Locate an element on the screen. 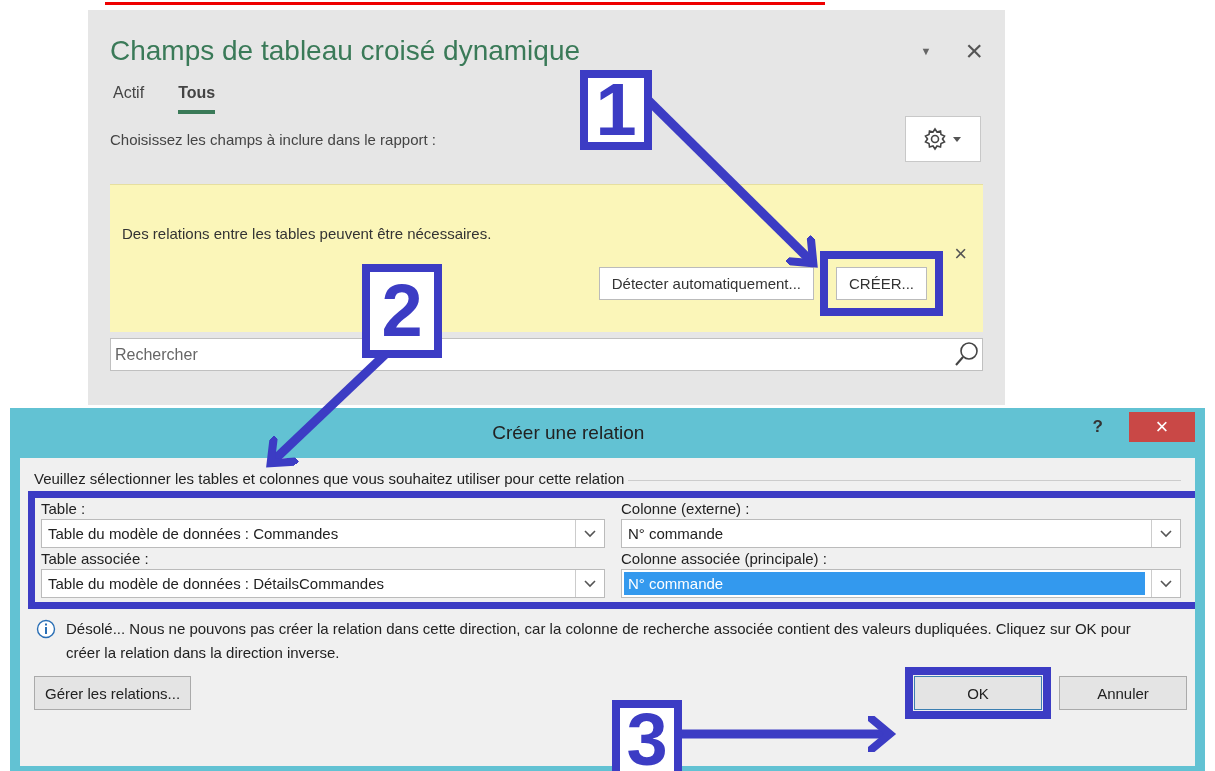 This screenshot has width=1215, height=771. field-label: Colonne associée (principale) : is located at coordinates (724, 558).